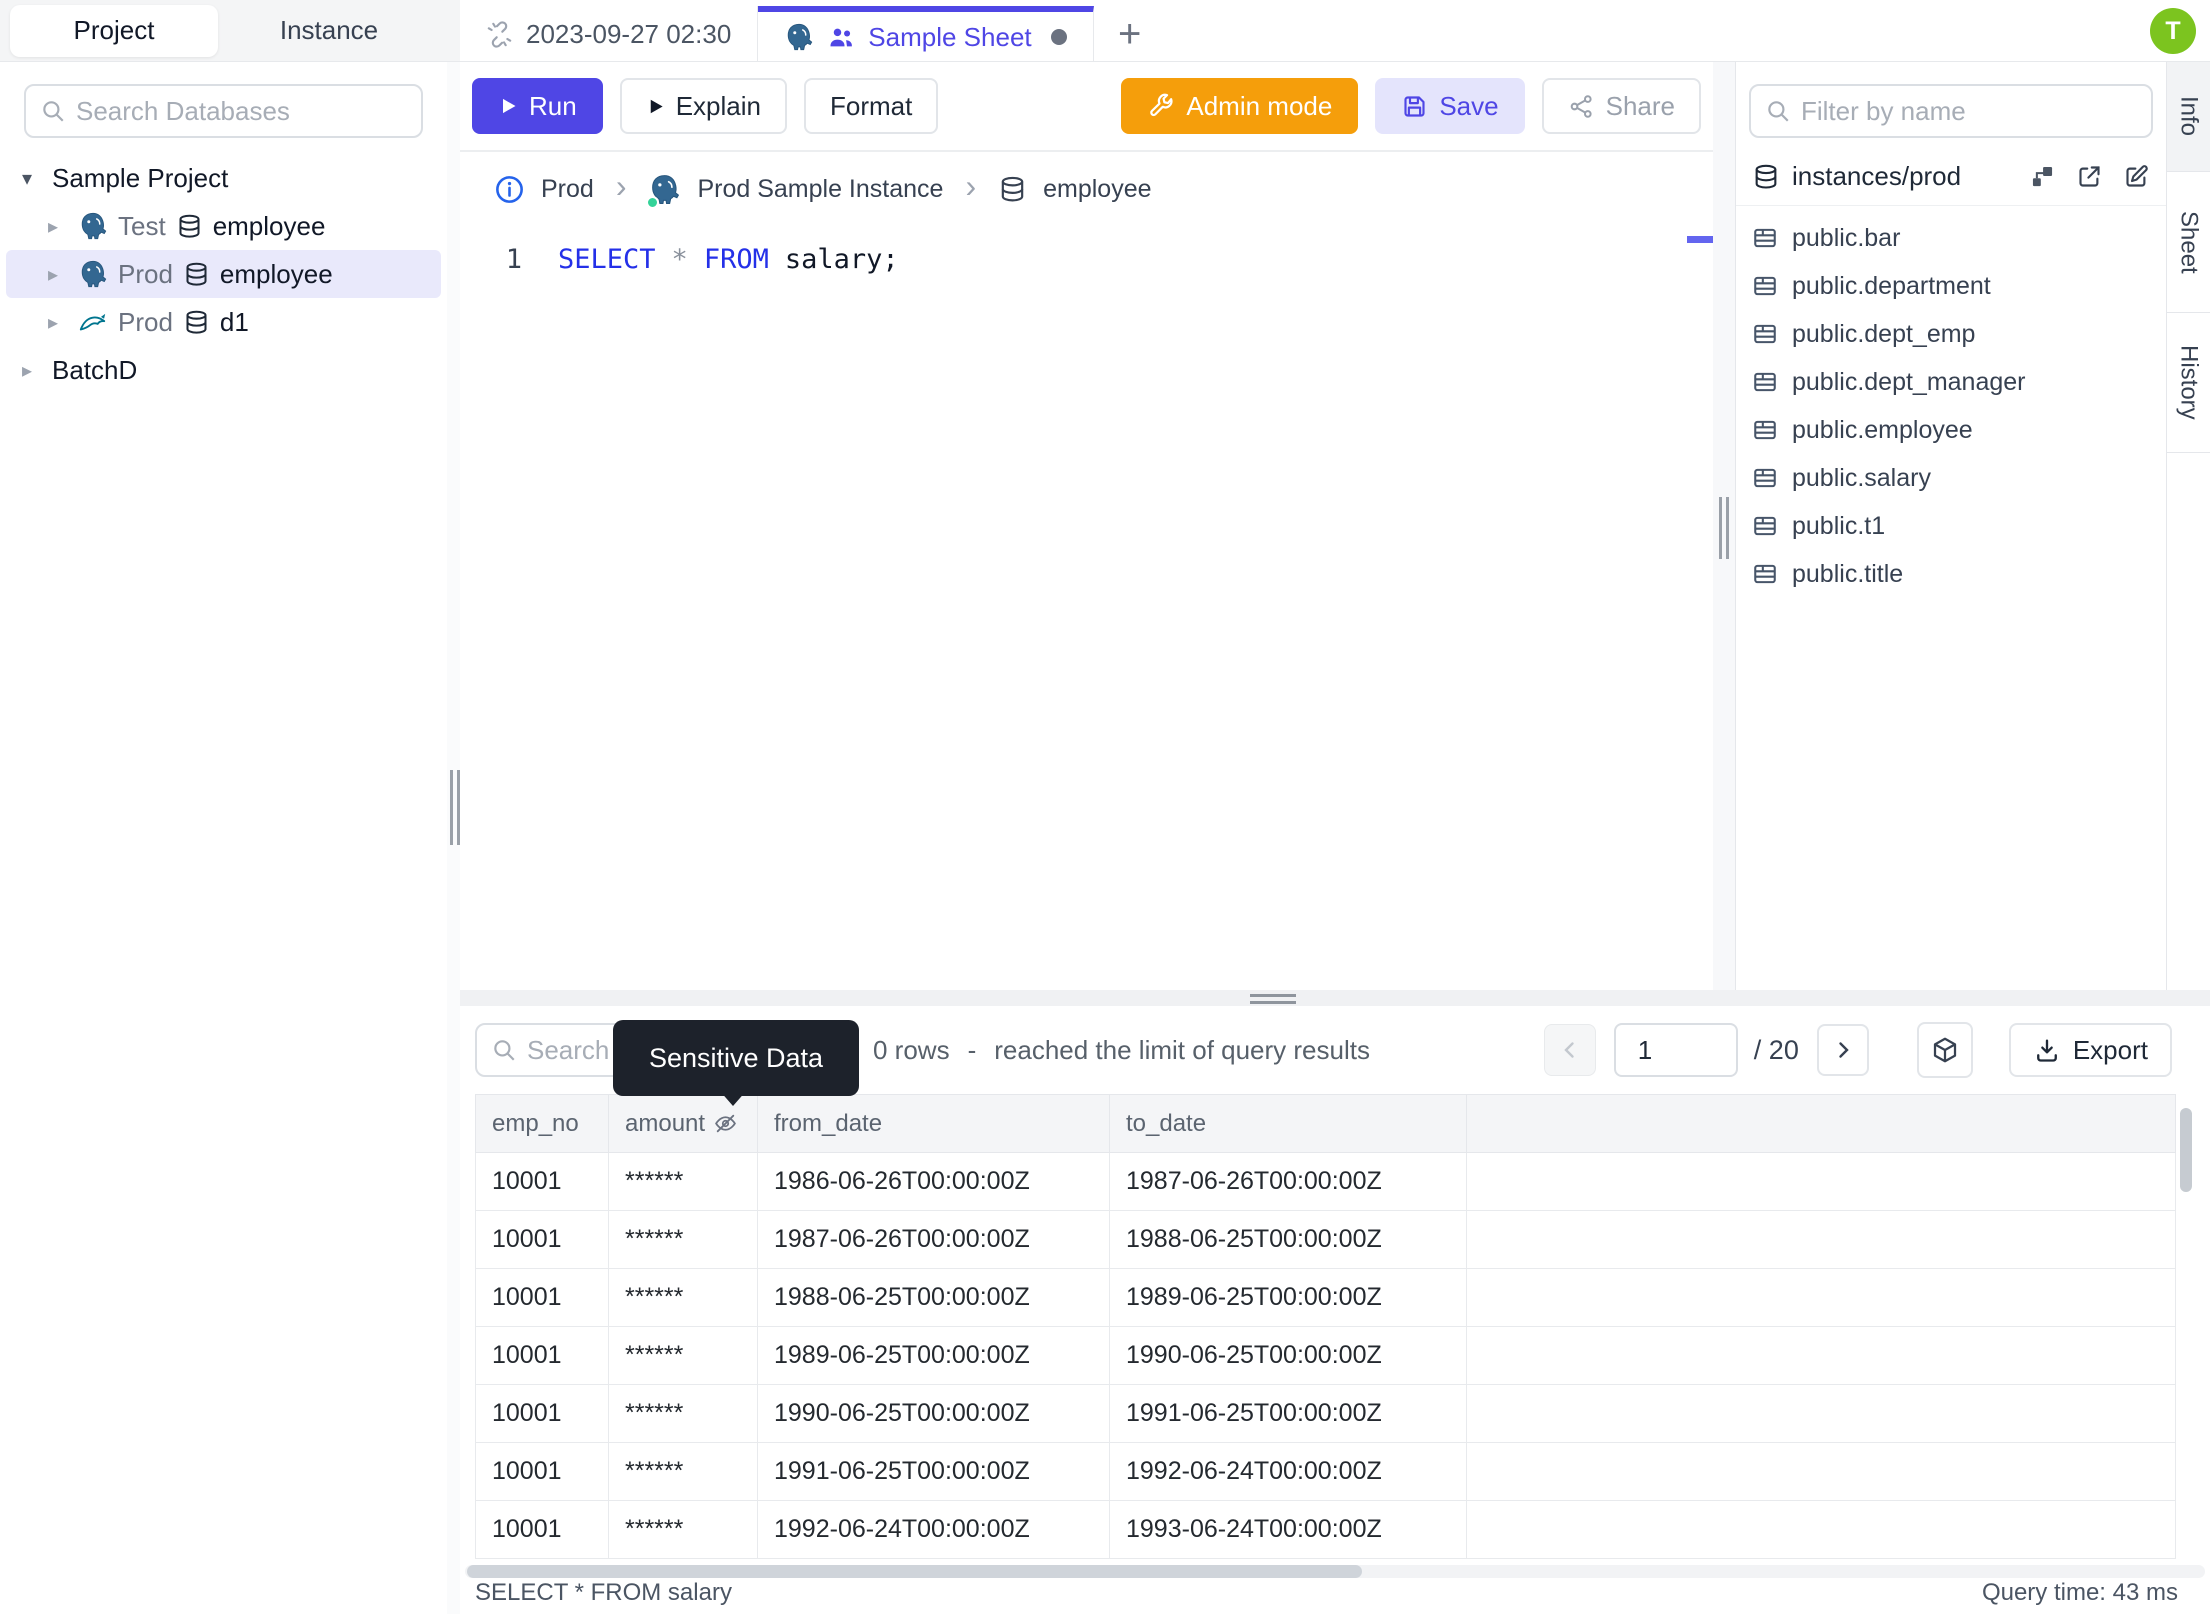 This screenshot has height=1614, width=2210. Describe the element at coordinates (1097, 189) in the screenshot. I see `breadcrumb-database: employee` at that location.